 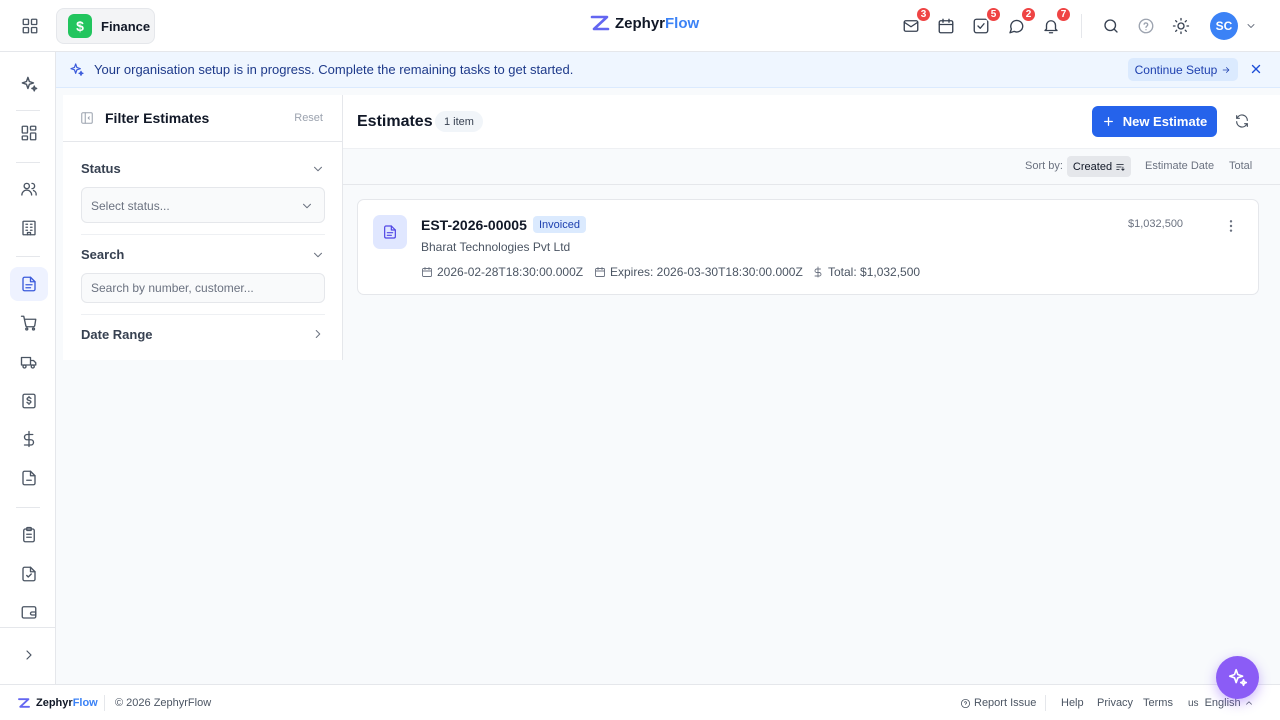 I want to click on customer-name: Bharat Technologies Pvt Ltd, so click(x=496, y=247).